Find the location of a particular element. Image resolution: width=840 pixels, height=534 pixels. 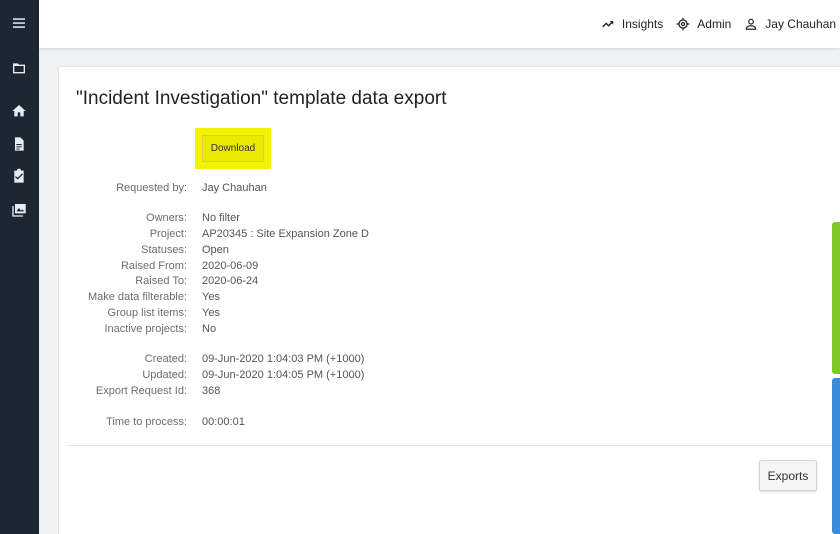

top-bar: Insights Admin Jay Chauhan is located at coordinates (439, 24).